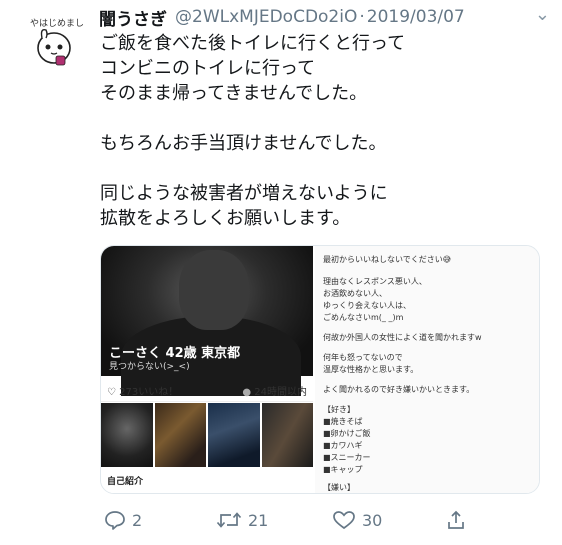 The height and width of the screenshot is (545, 562). I want to click on profile-subtitle: 見つからない(>_<), so click(149, 367).